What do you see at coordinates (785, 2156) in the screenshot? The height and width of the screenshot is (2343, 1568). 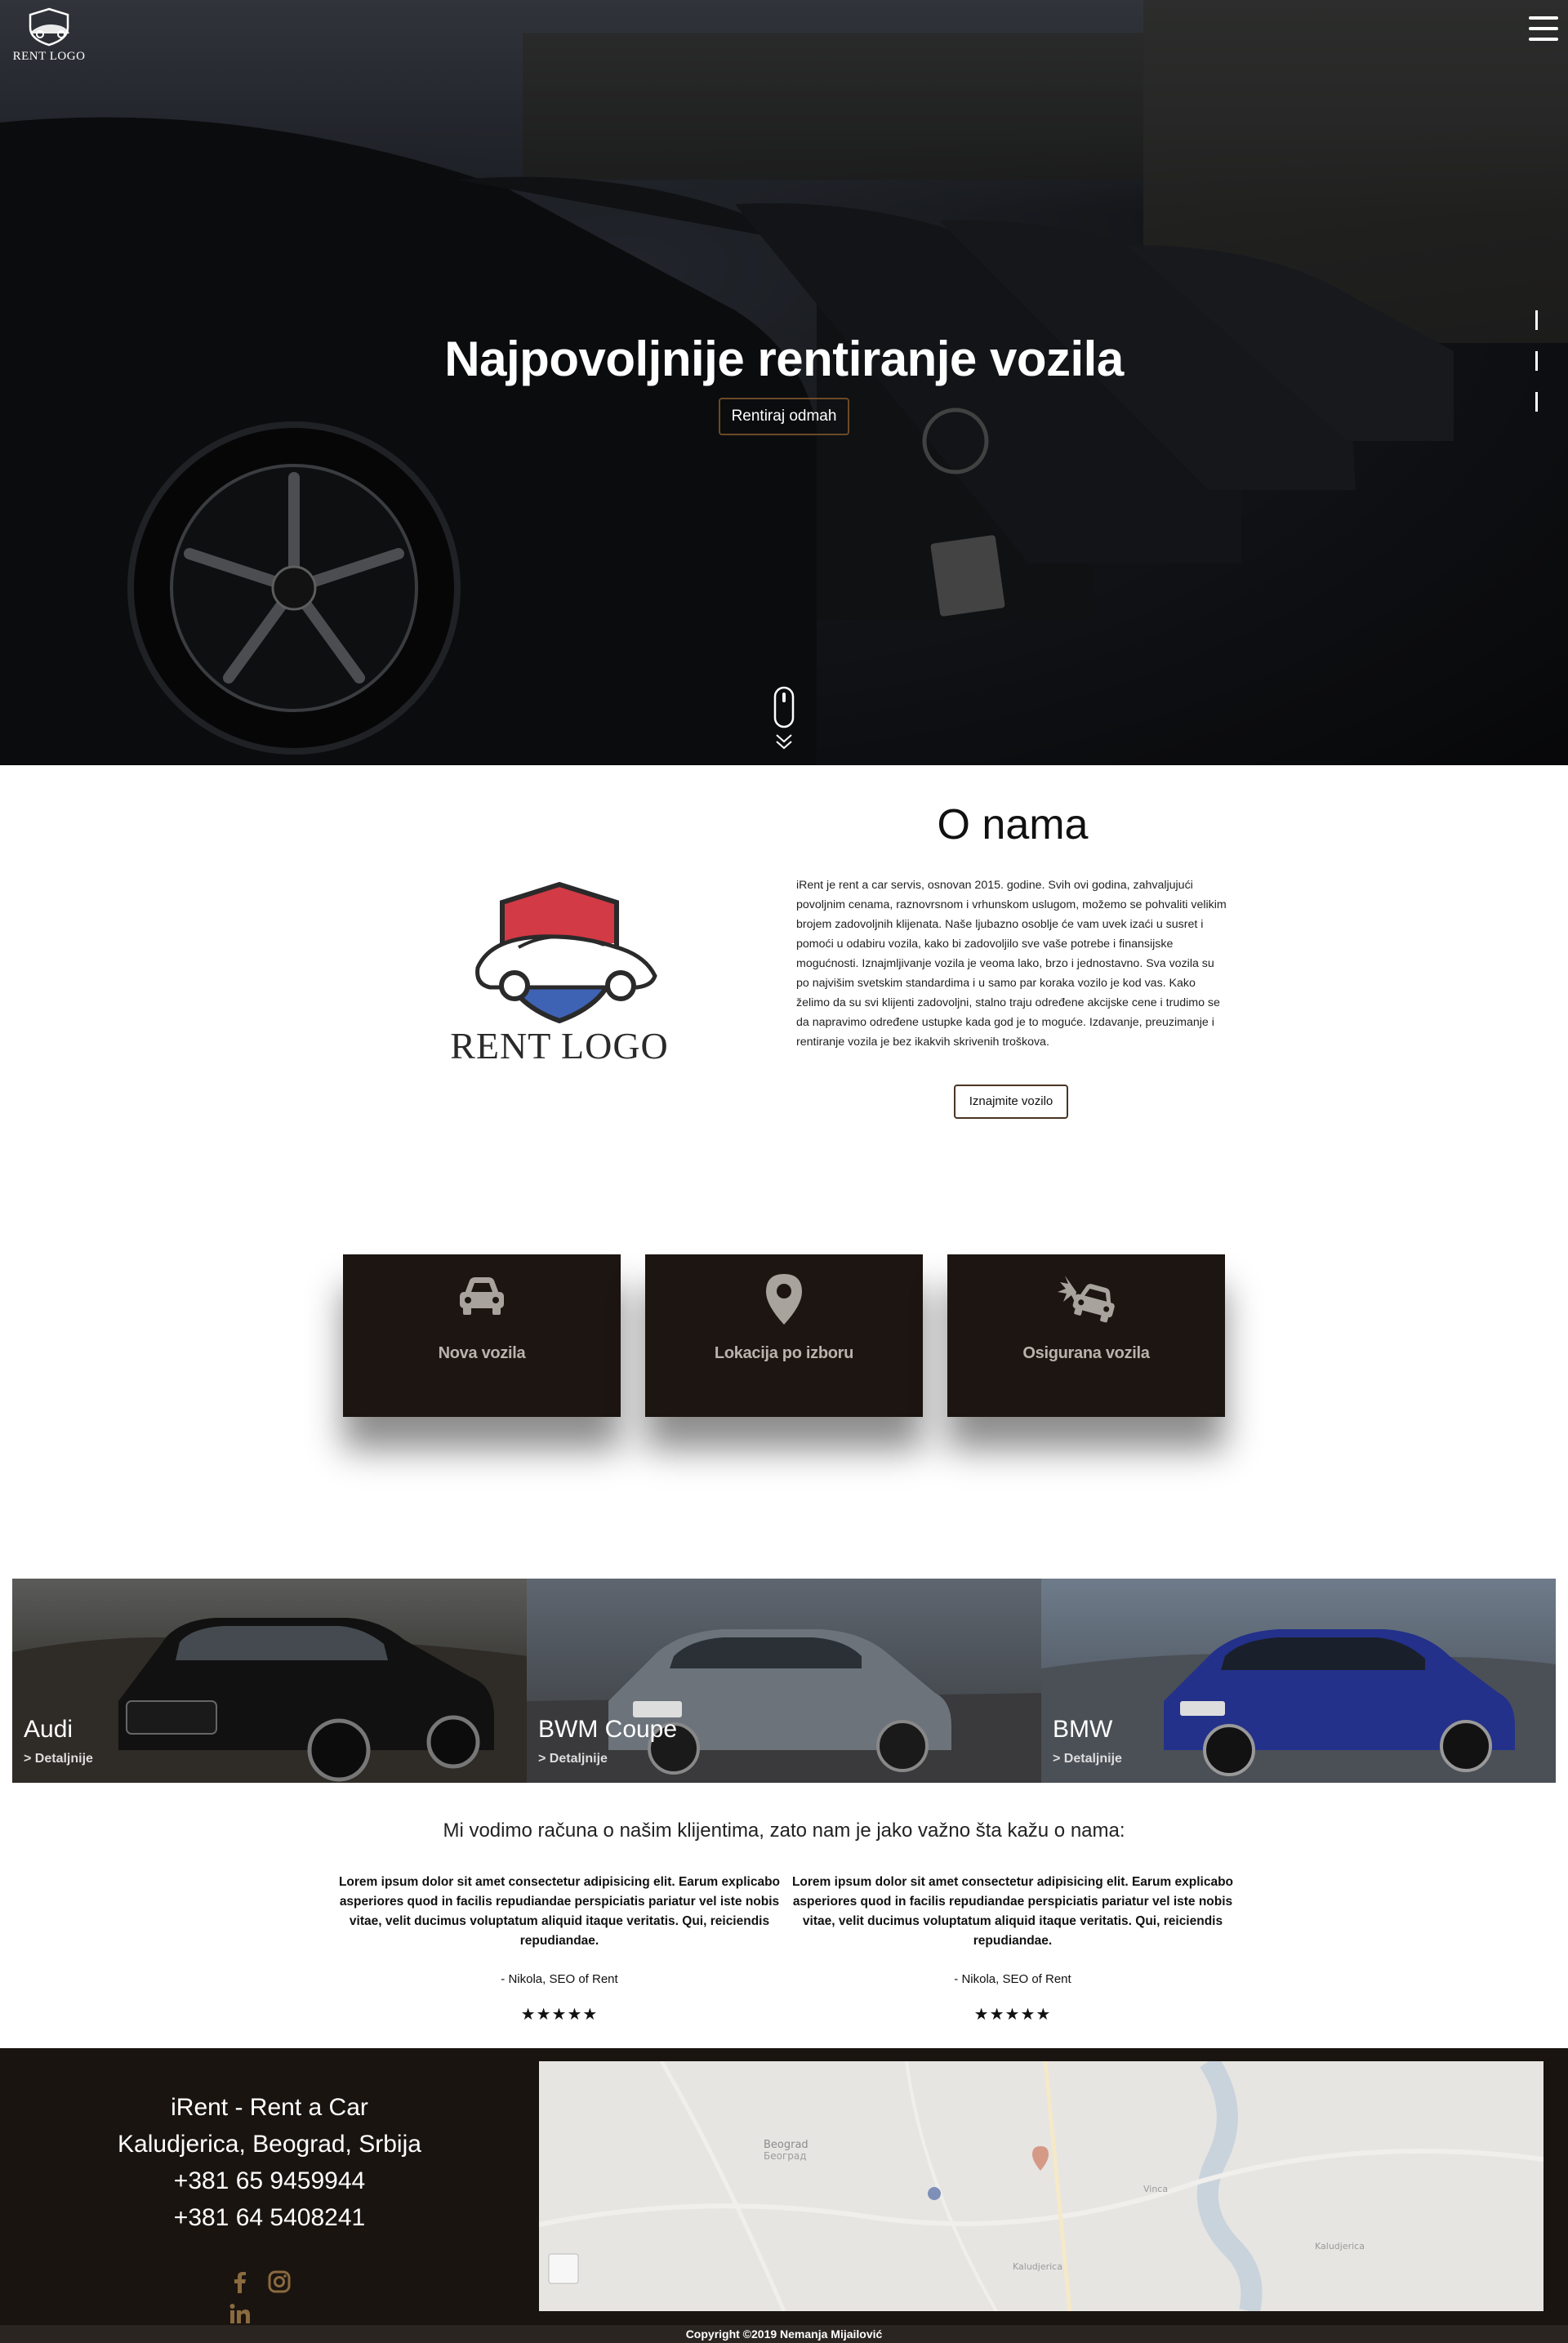 I see `map-label: Београд` at bounding box center [785, 2156].